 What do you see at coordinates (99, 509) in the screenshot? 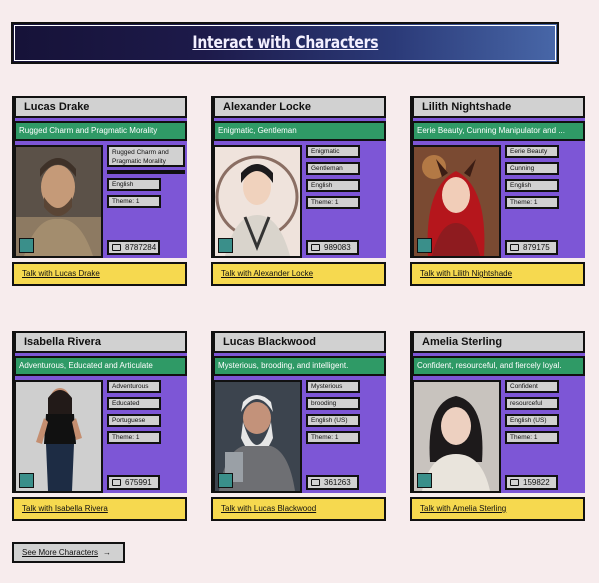
I see `talk-link: Talk with Isabella Rivera` at bounding box center [99, 509].